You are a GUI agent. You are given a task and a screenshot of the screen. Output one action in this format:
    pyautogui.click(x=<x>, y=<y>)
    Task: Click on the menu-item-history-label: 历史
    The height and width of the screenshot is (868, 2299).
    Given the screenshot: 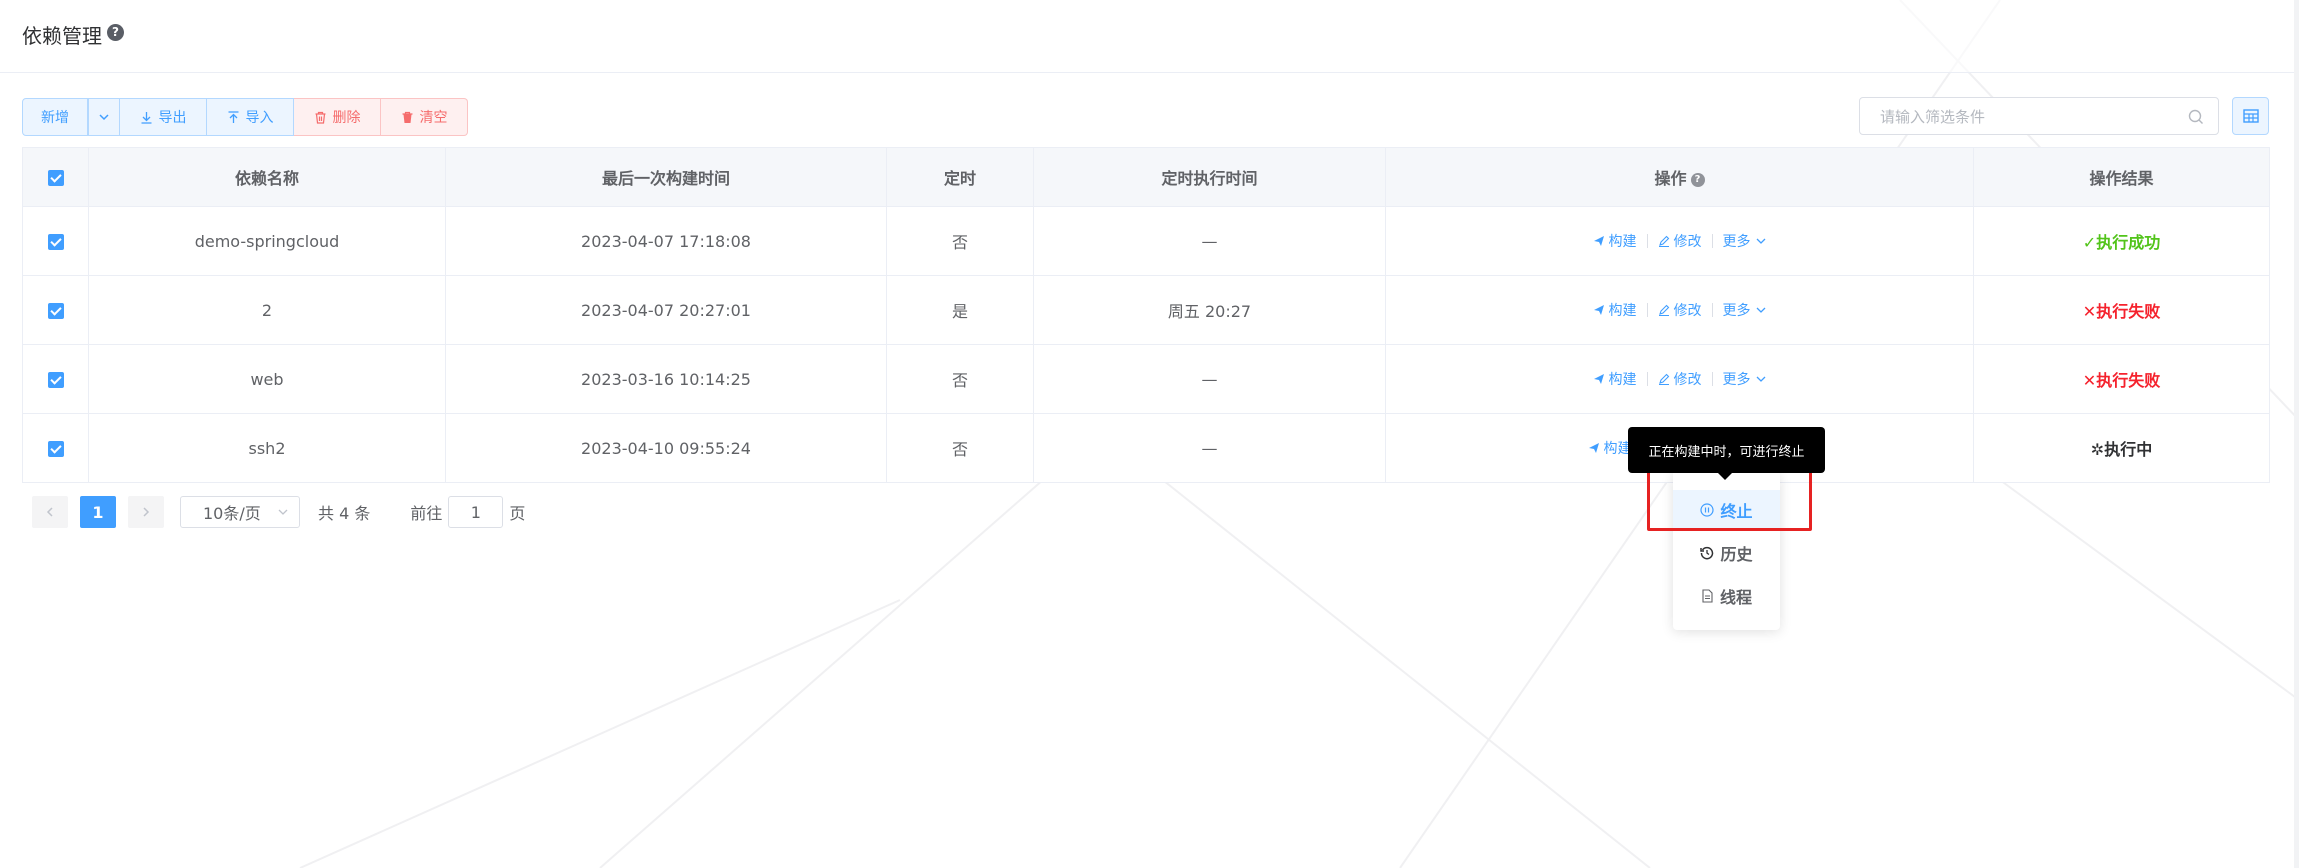 What is the action you would take?
    pyautogui.click(x=1736, y=554)
    